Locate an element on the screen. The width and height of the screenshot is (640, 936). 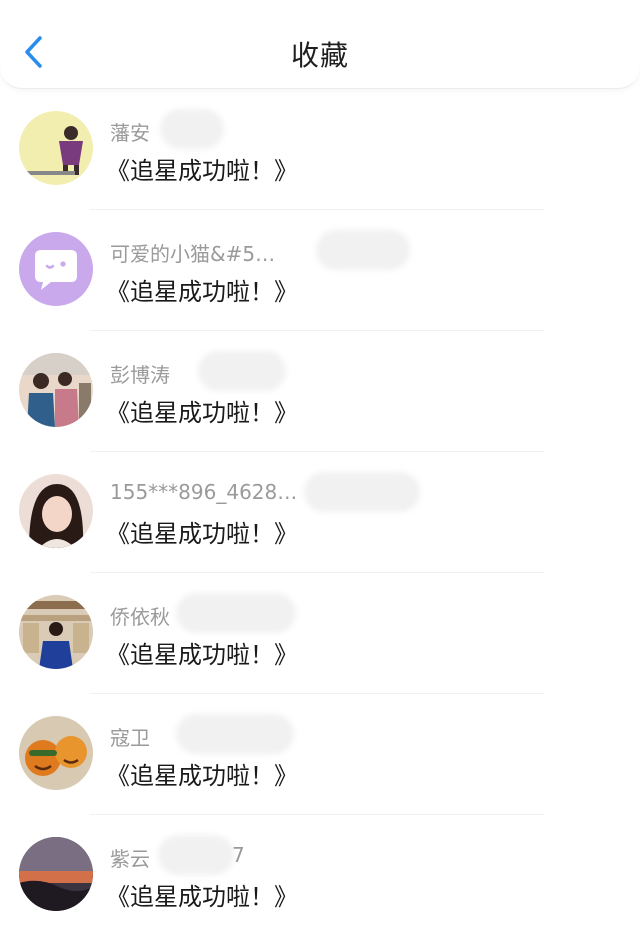
user-name-suffix: 7 is located at coordinates (238, 855).